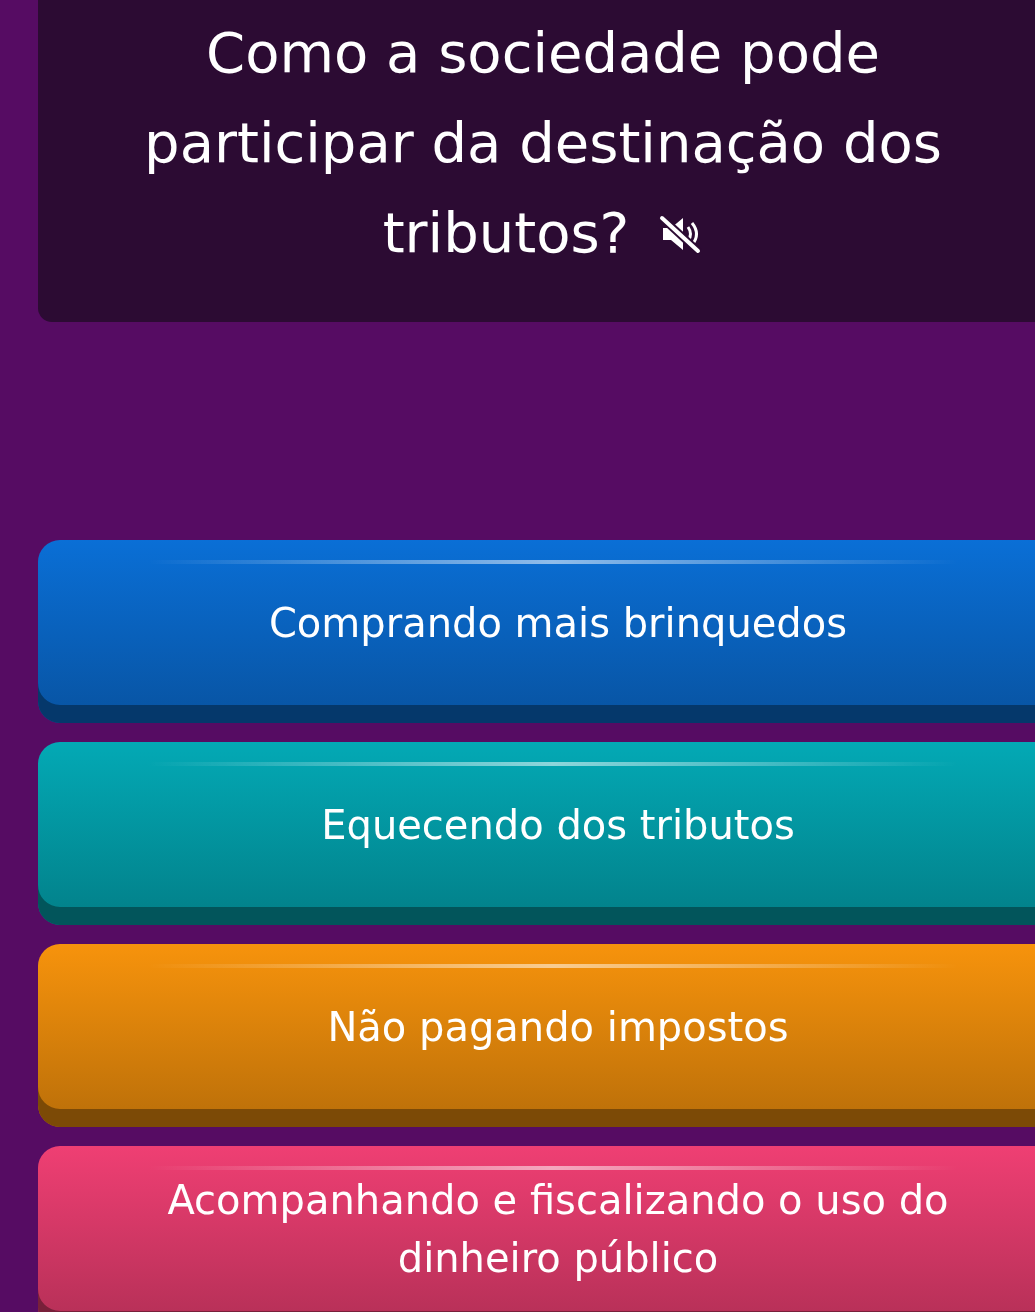  I want to click on question-text: Como a sociedade pode participar da destinação dos tributos?, so click(543, 143).